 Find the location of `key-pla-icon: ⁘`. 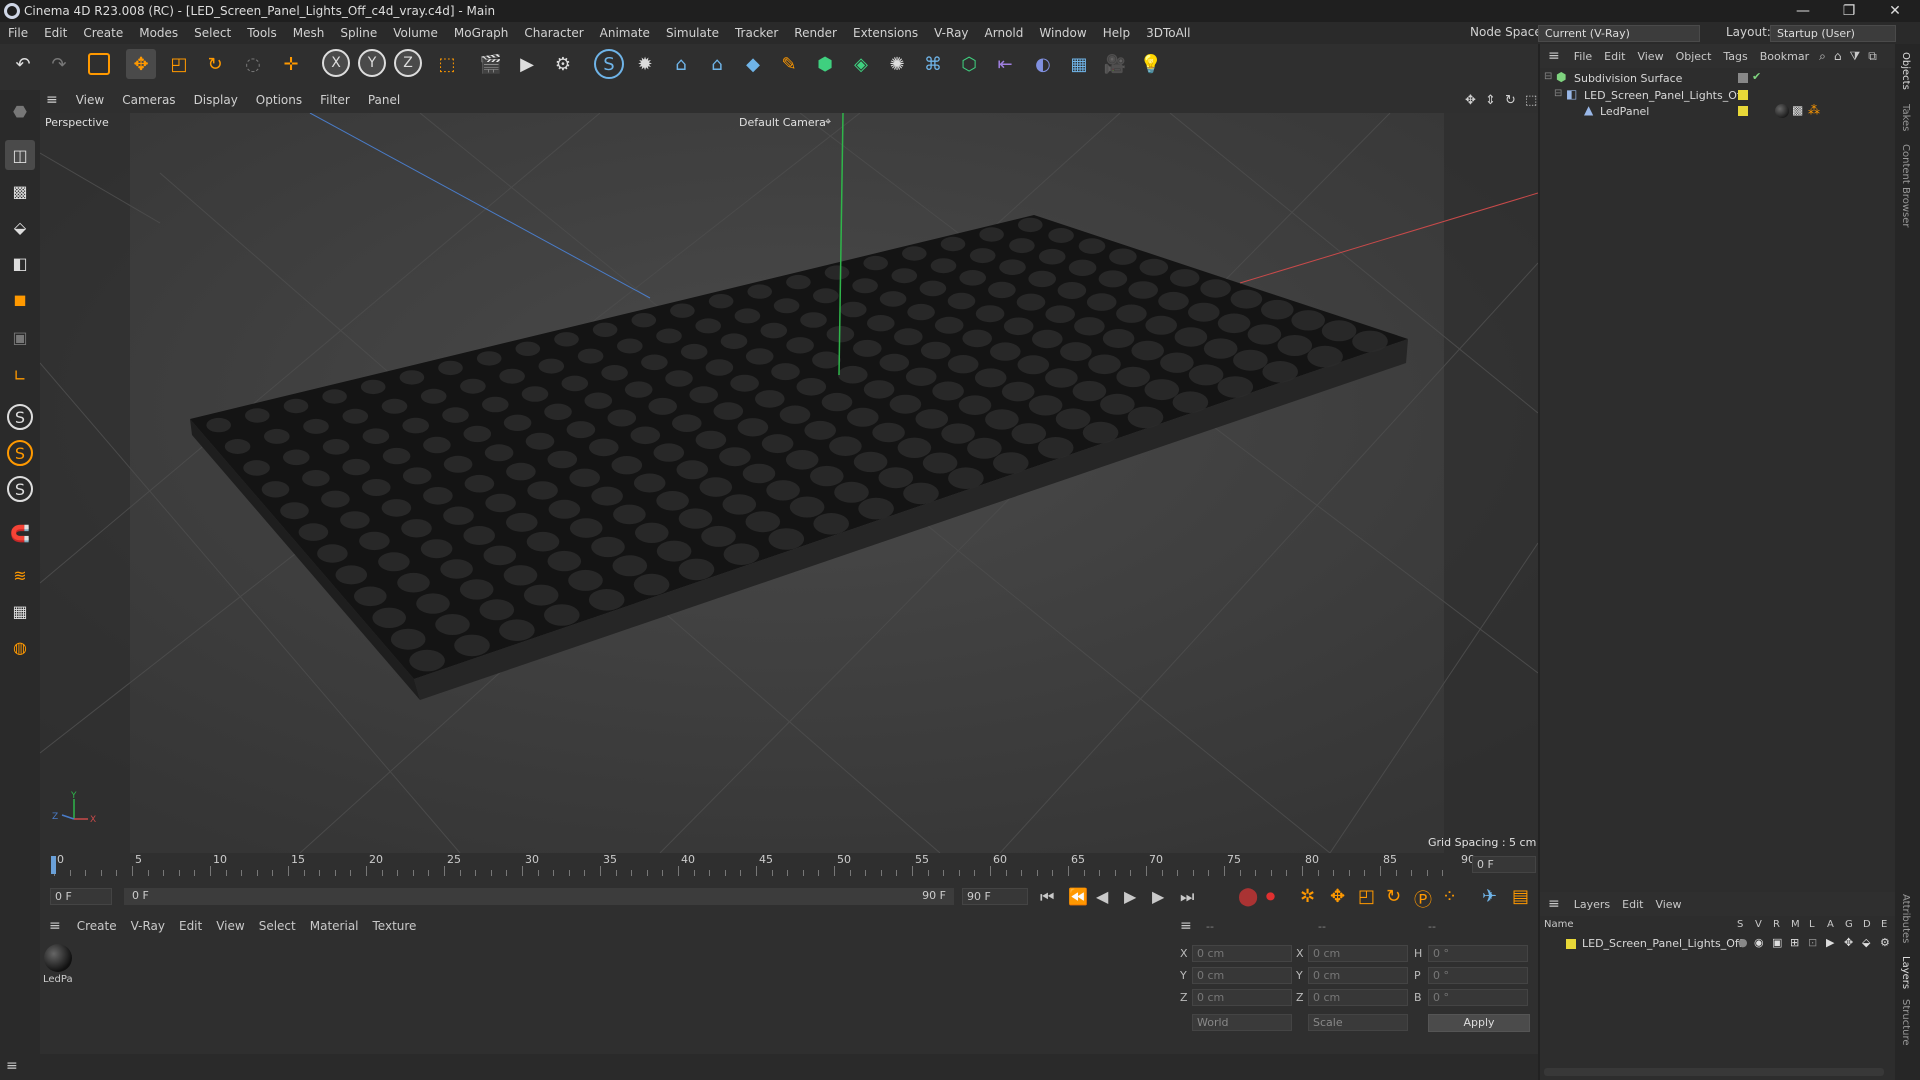

key-pla-icon: ⁘ is located at coordinates (1449, 896).